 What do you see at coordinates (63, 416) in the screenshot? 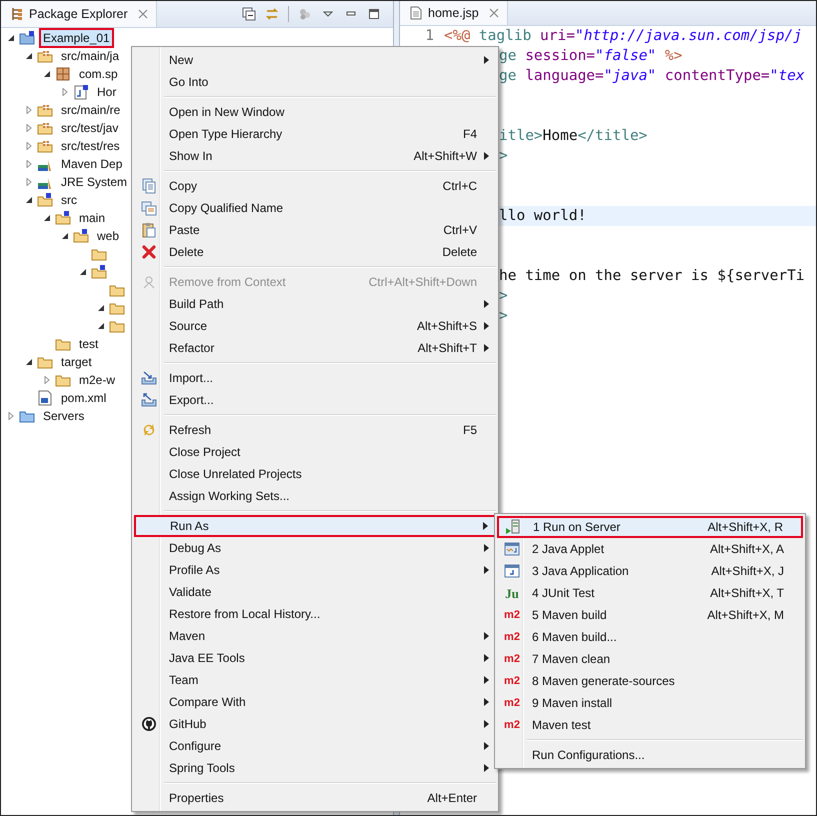
I see `tree-item: Servers` at bounding box center [63, 416].